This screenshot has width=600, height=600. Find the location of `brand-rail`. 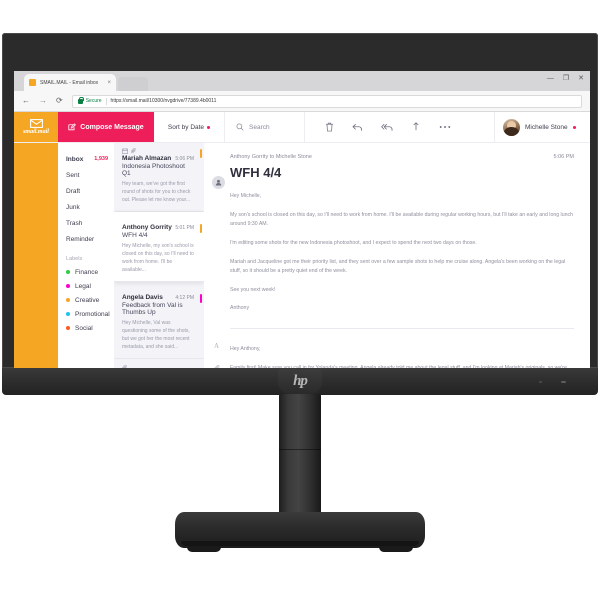

brand-rail is located at coordinates (36, 265).